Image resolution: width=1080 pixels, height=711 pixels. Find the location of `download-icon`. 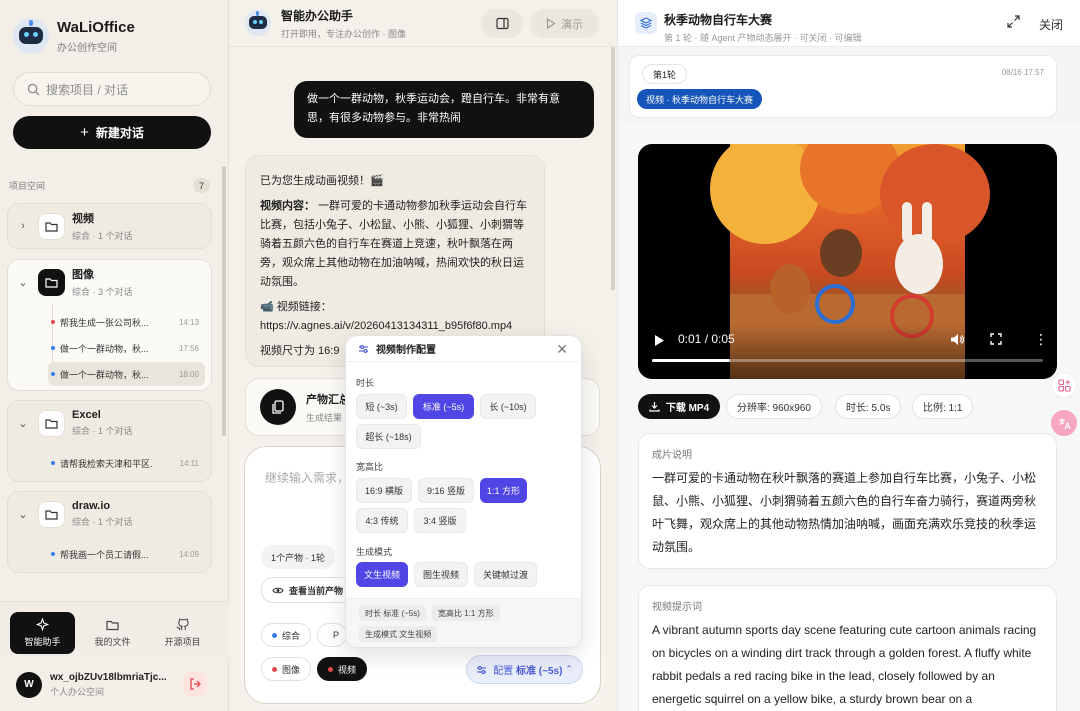

download-icon is located at coordinates (654, 407).